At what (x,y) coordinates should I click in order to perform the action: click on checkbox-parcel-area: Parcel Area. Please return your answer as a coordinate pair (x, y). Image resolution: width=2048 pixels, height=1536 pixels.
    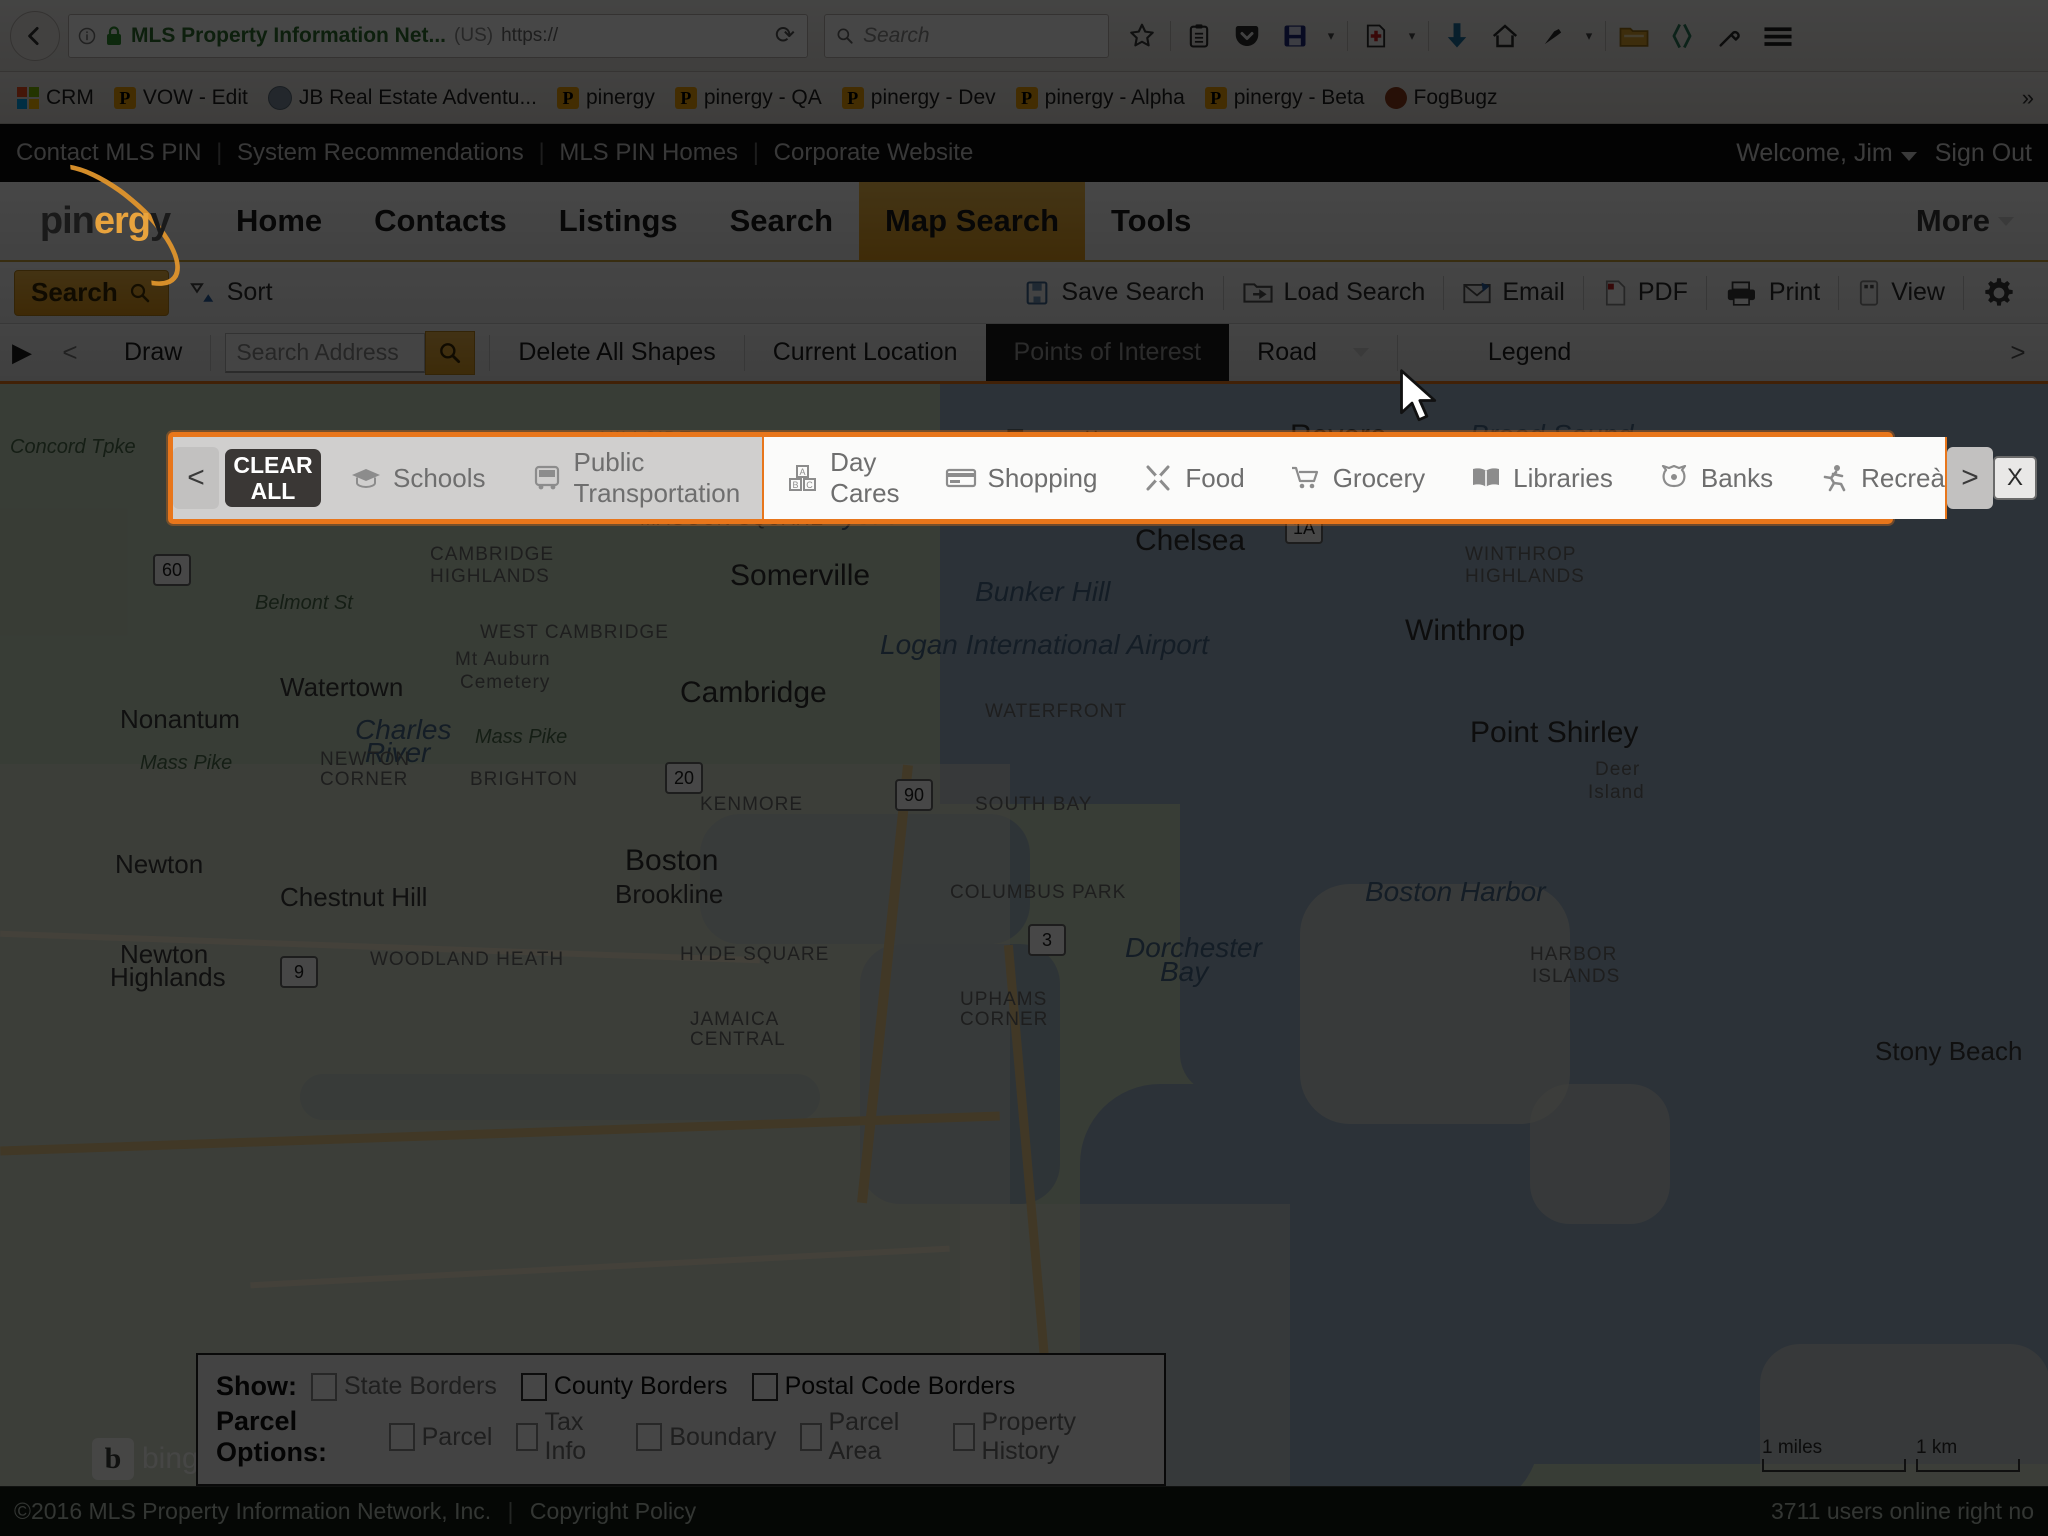
    Looking at the image, I should click on (864, 1437).